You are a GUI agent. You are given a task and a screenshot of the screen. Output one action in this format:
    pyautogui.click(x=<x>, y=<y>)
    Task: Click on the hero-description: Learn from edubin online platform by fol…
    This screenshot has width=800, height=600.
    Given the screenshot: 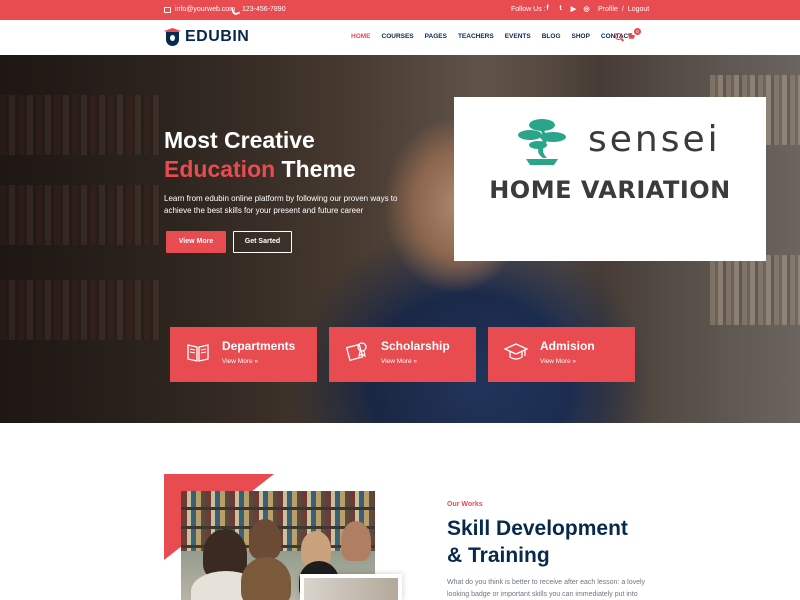 What is the action you would take?
    pyautogui.click(x=281, y=204)
    